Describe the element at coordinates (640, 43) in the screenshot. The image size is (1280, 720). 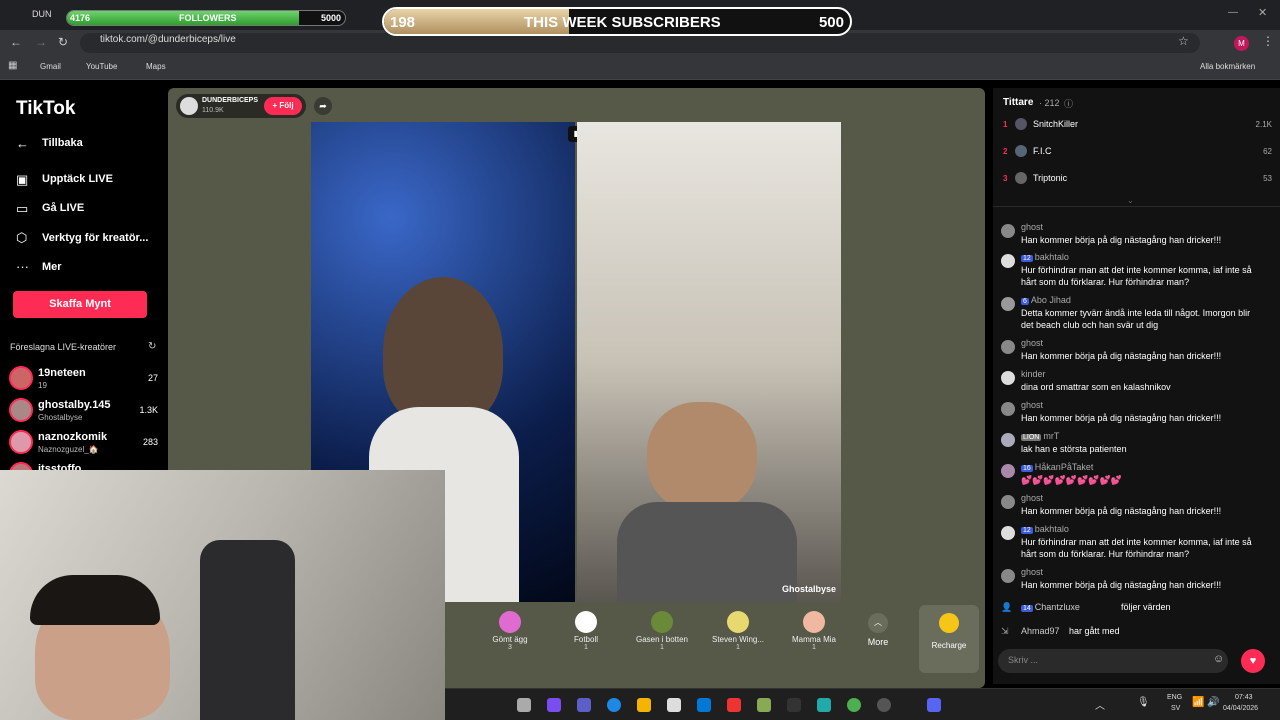
I see `omnibox` at that location.